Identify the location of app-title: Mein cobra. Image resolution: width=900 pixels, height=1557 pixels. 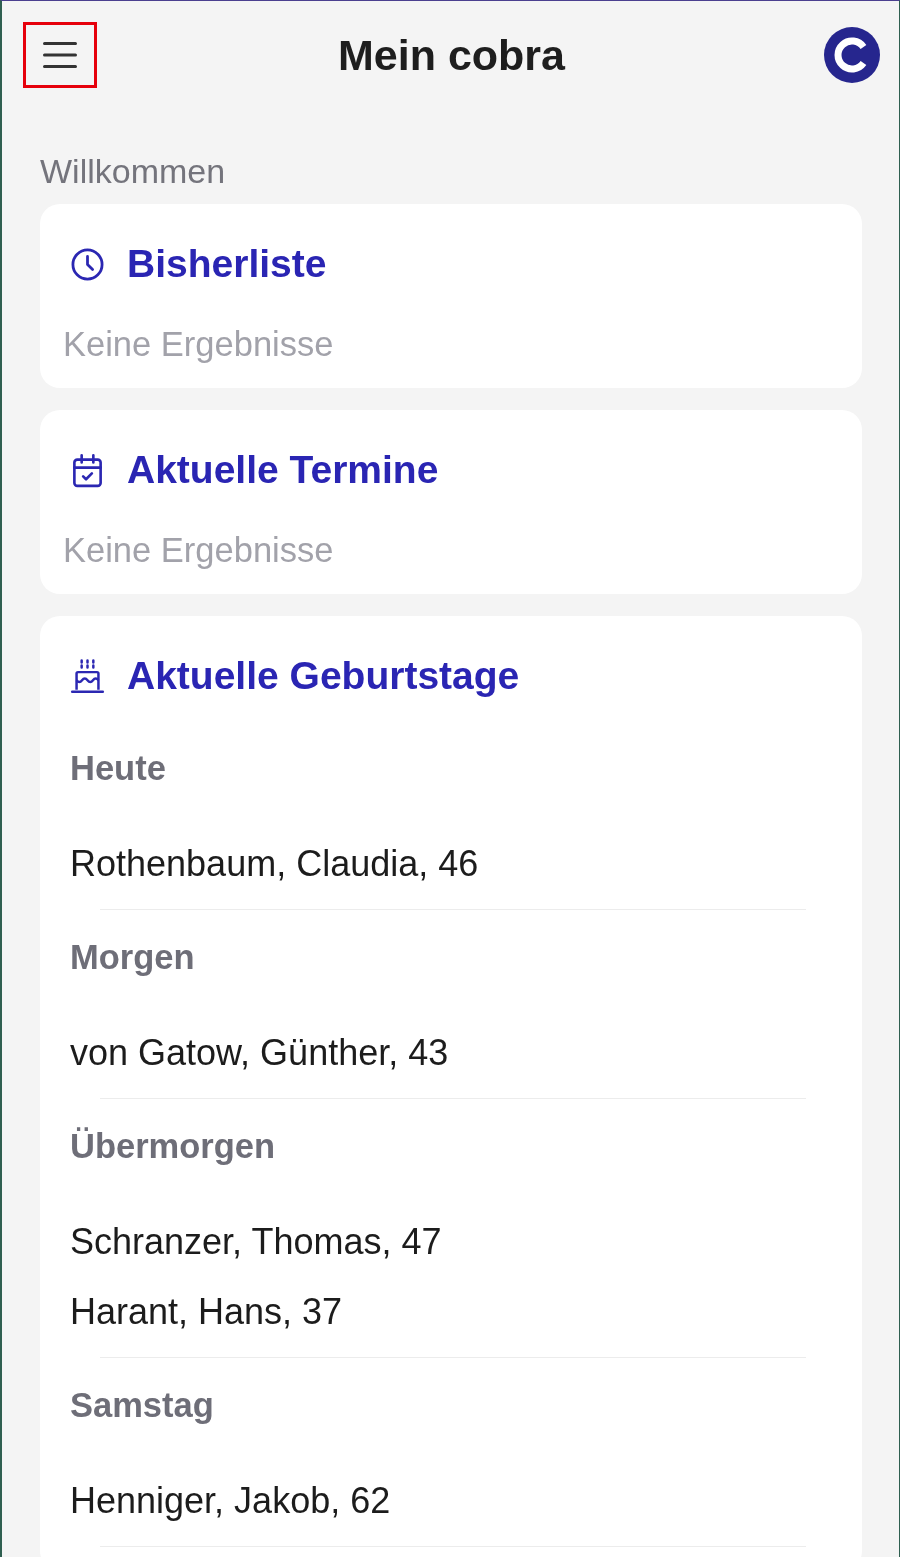
(451, 55).